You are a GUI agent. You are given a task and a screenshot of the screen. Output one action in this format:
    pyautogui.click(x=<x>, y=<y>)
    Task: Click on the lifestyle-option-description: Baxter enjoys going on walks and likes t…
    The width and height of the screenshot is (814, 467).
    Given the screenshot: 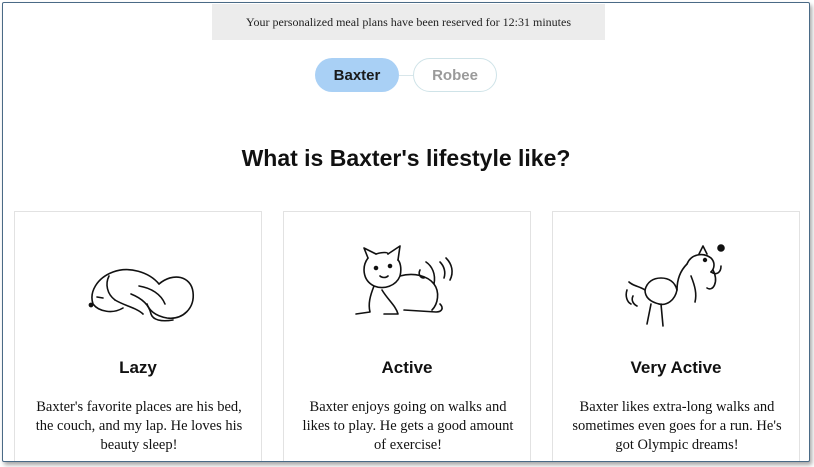 What is the action you would take?
    pyautogui.click(x=408, y=426)
    